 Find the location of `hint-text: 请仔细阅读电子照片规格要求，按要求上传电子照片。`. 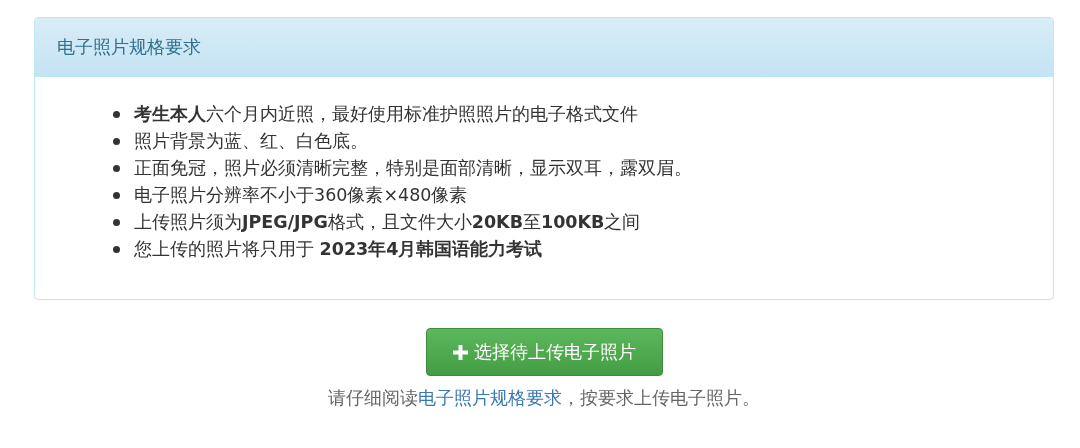

hint-text: 请仔细阅读电子照片规格要求，按要求上传电子照片。 is located at coordinates (544, 398).